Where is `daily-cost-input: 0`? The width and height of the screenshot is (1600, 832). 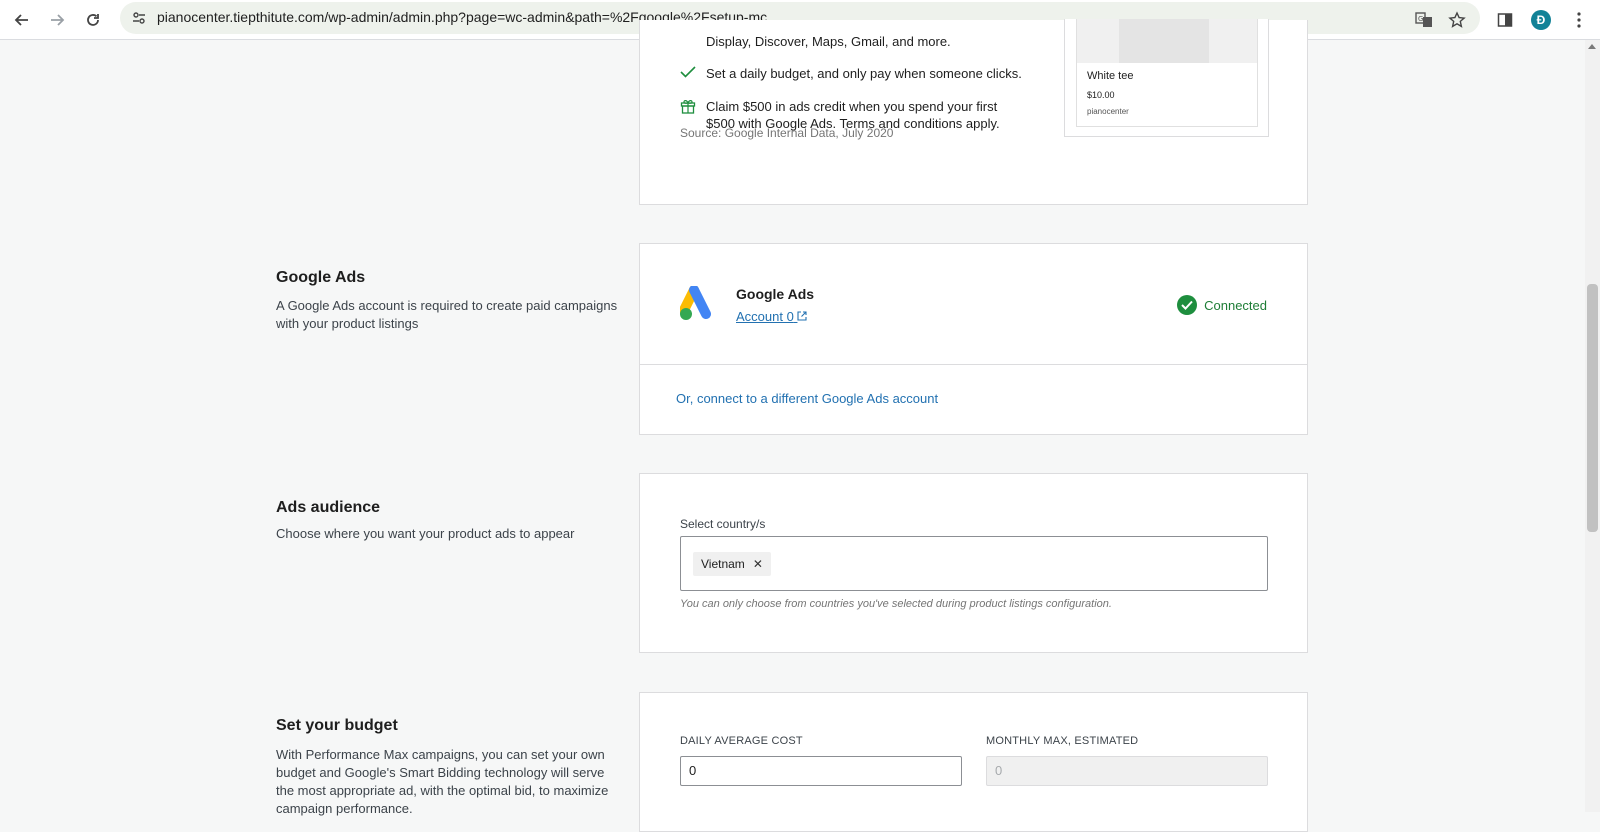 daily-cost-input: 0 is located at coordinates (821, 771).